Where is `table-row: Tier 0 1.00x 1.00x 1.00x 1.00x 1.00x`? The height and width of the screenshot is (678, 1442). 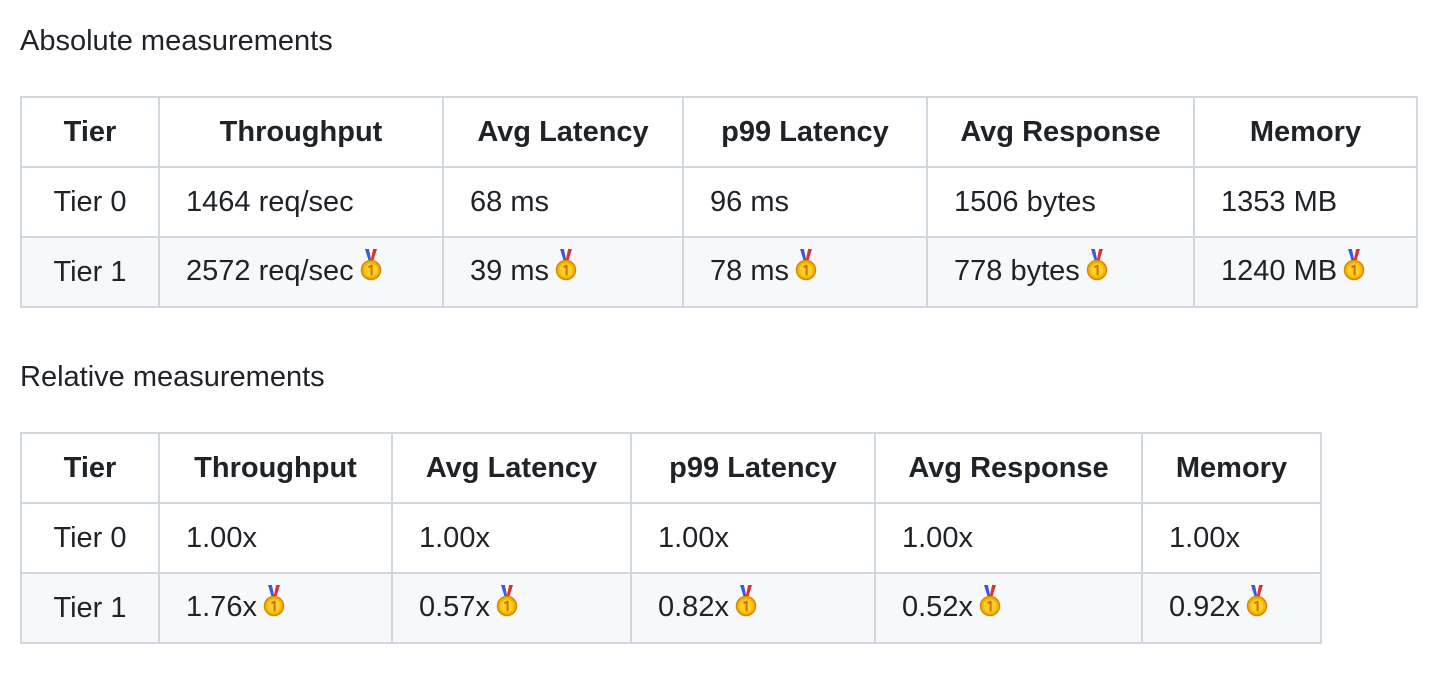 table-row: Tier 0 1.00x 1.00x 1.00x 1.00x 1.00x is located at coordinates (671, 538).